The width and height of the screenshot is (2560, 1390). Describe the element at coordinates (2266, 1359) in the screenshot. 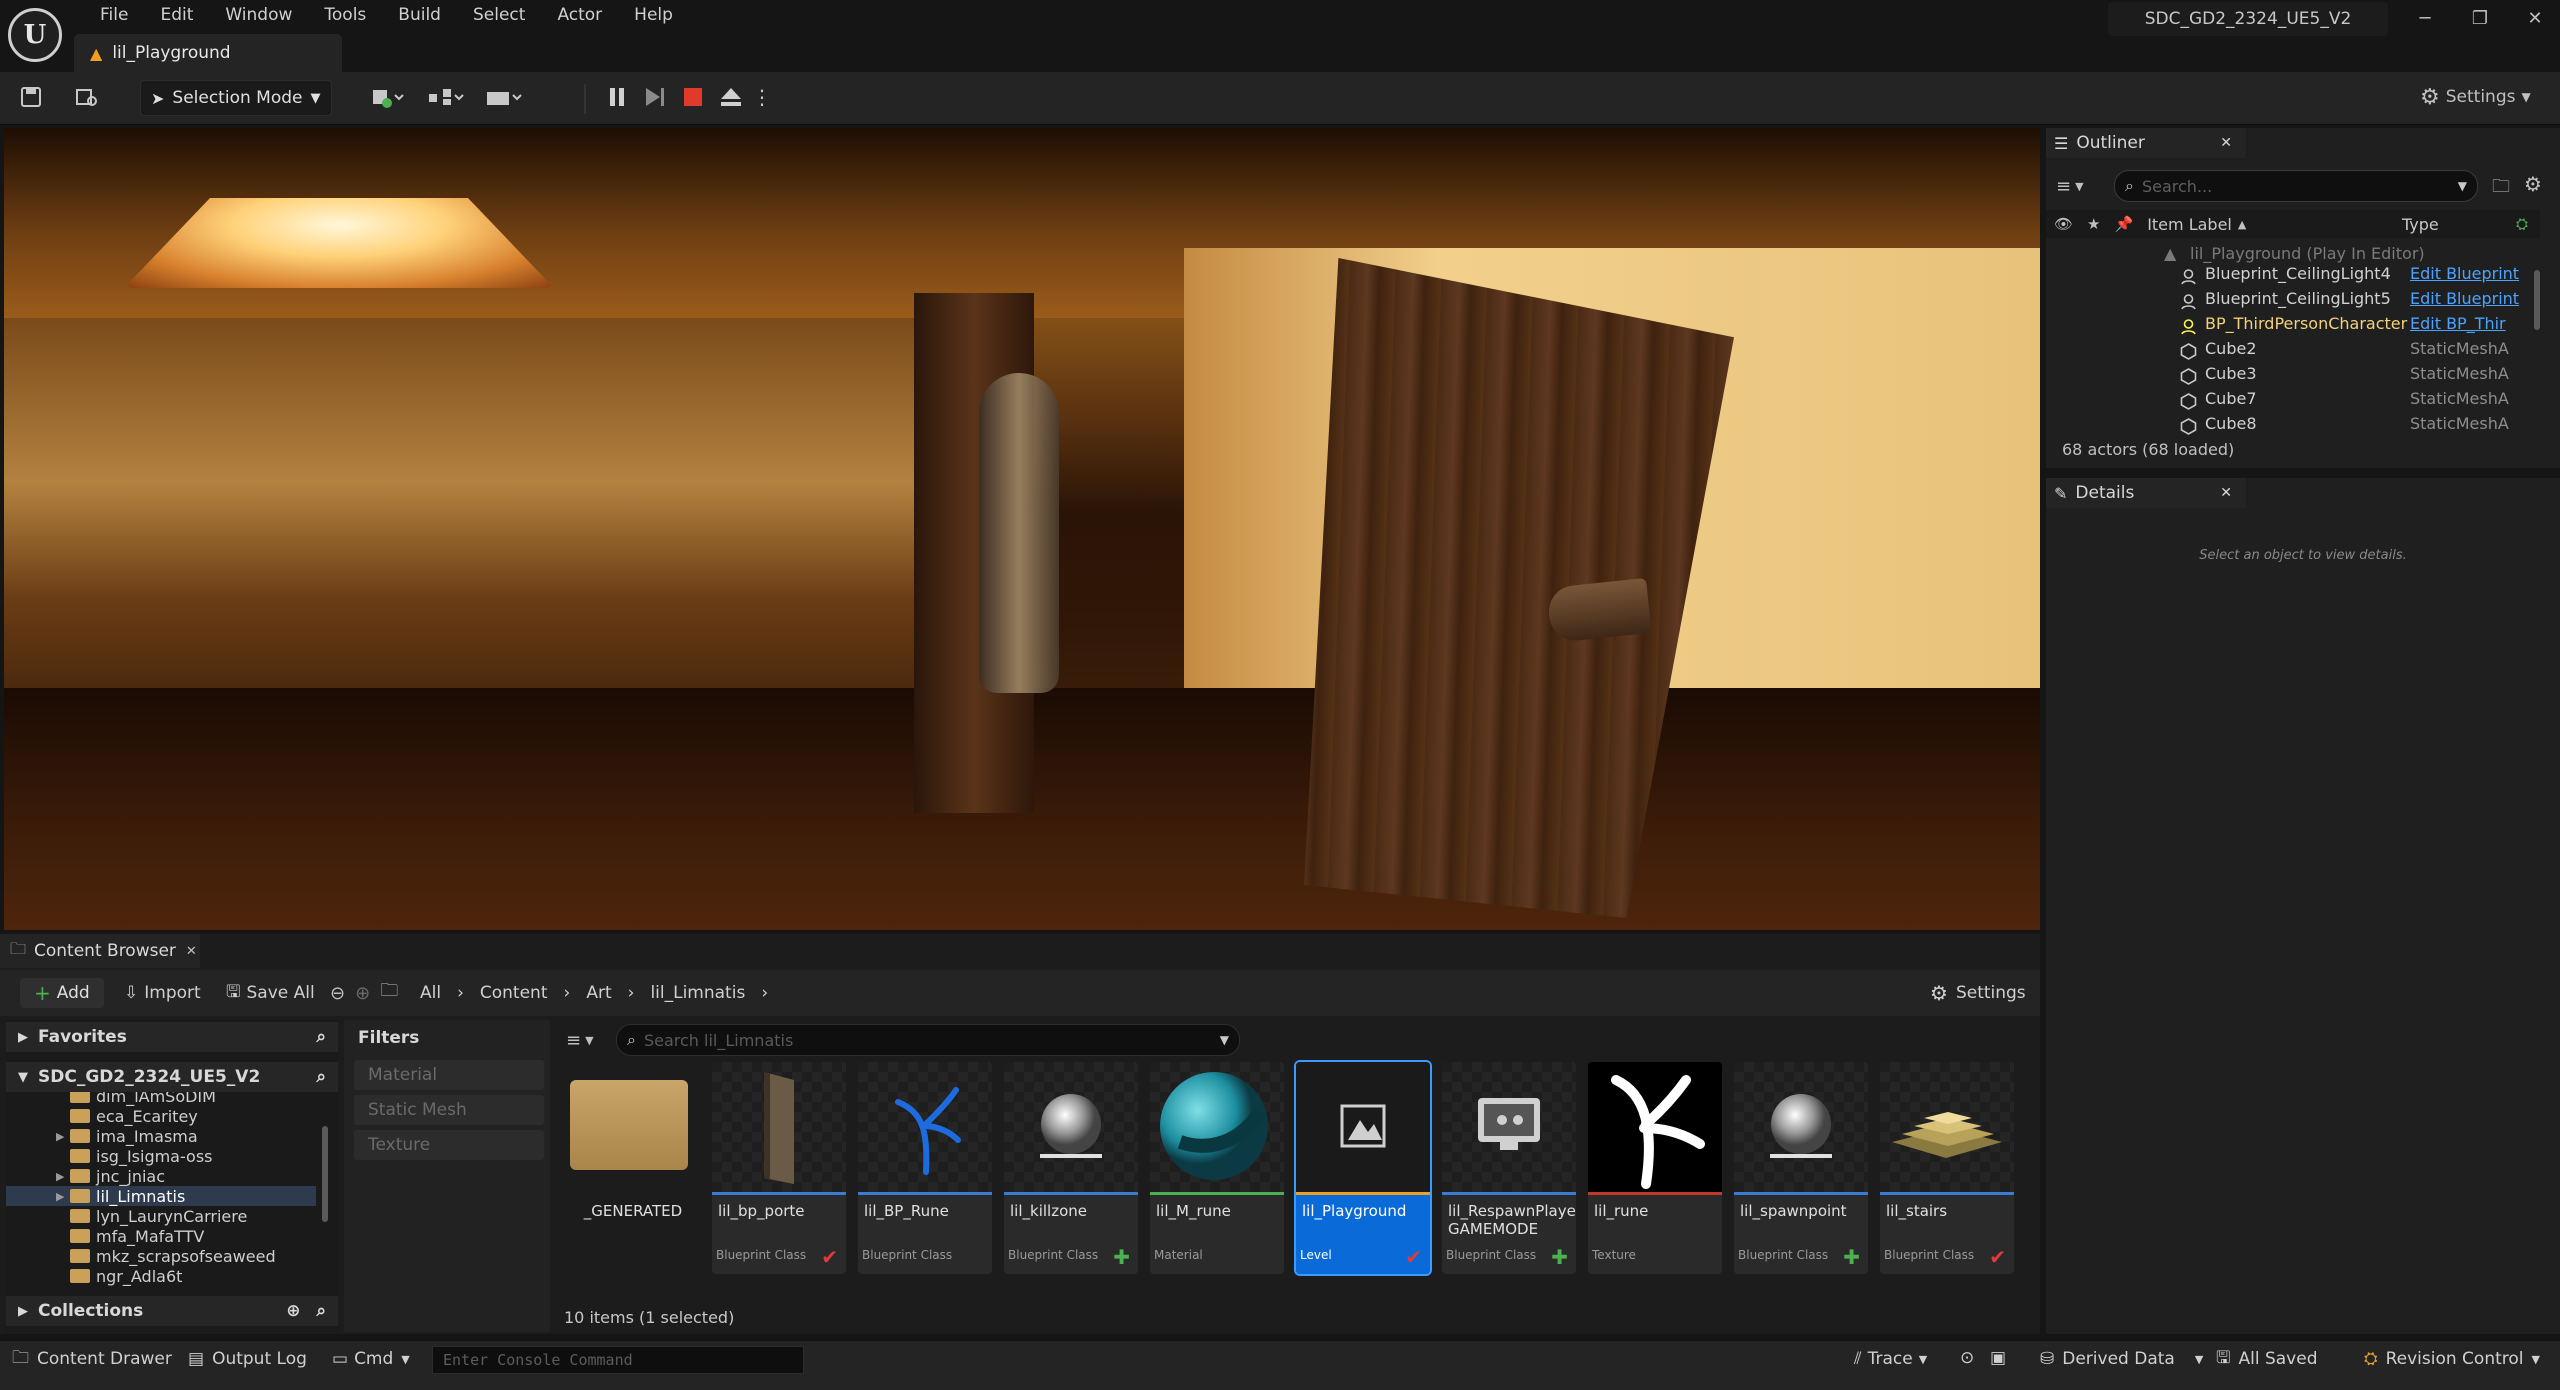

I see `all-saved-status: 🖫 All Saved` at that location.